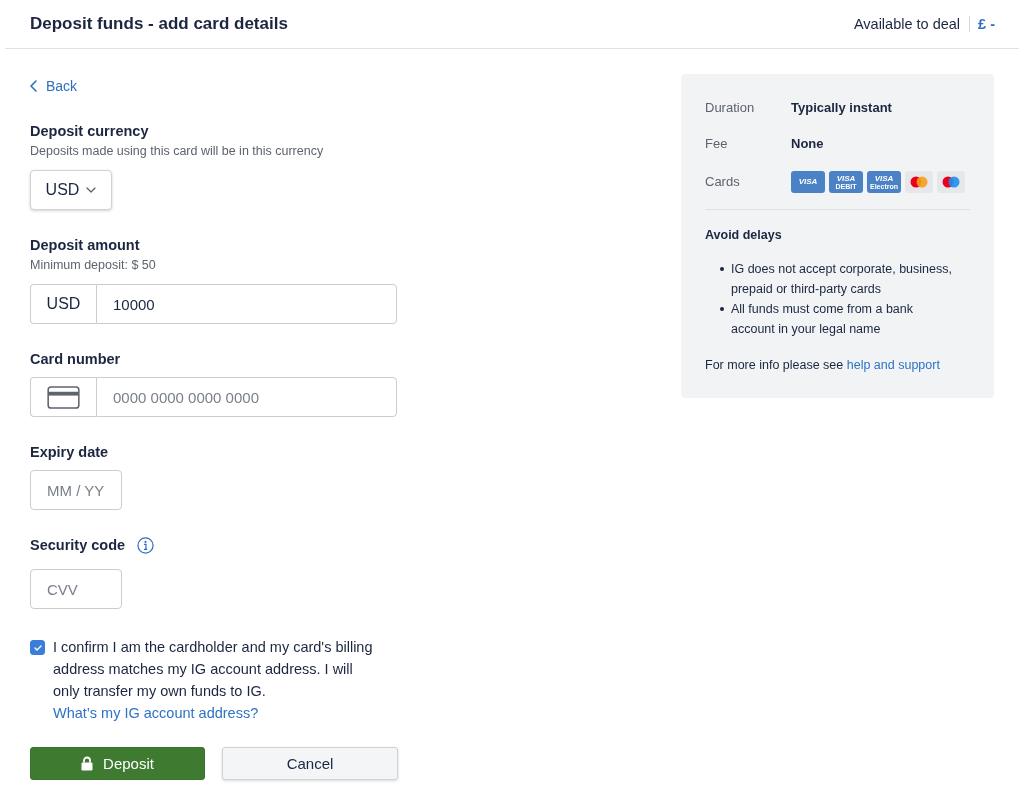  Describe the element at coordinates (117, 763) in the screenshot. I see `deposit-button: Deposit` at that location.